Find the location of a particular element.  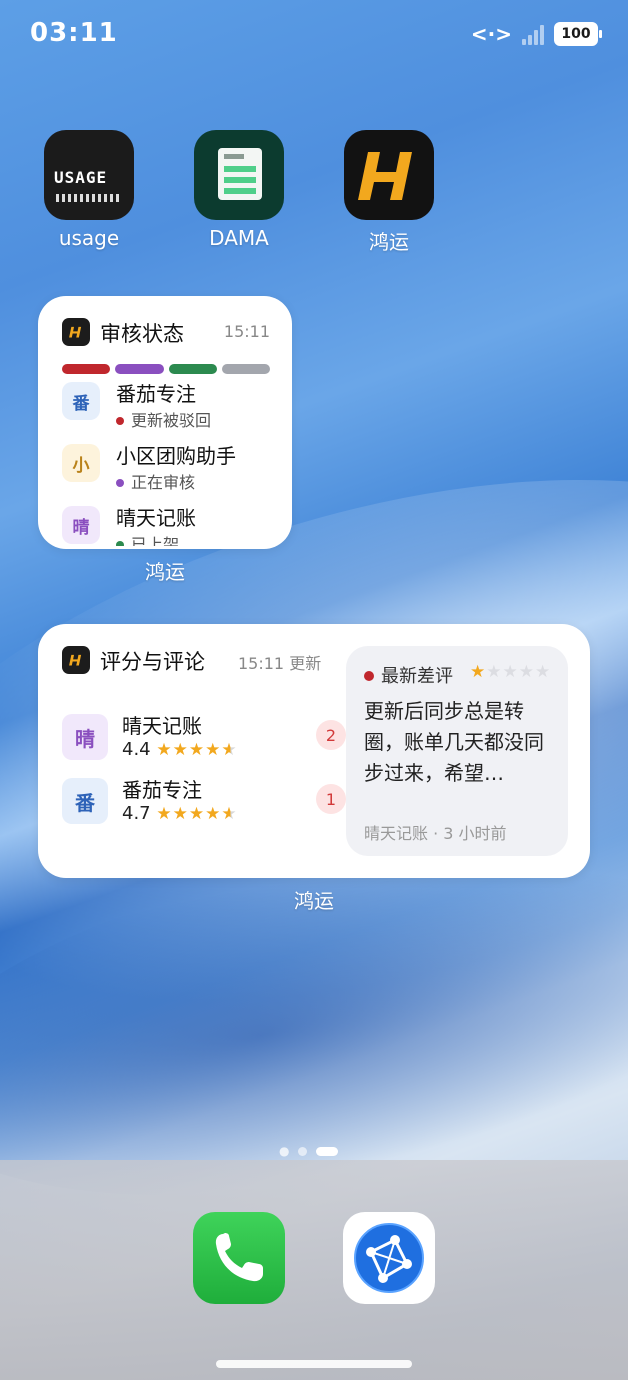

home-indicator is located at coordinates (314, 1364).